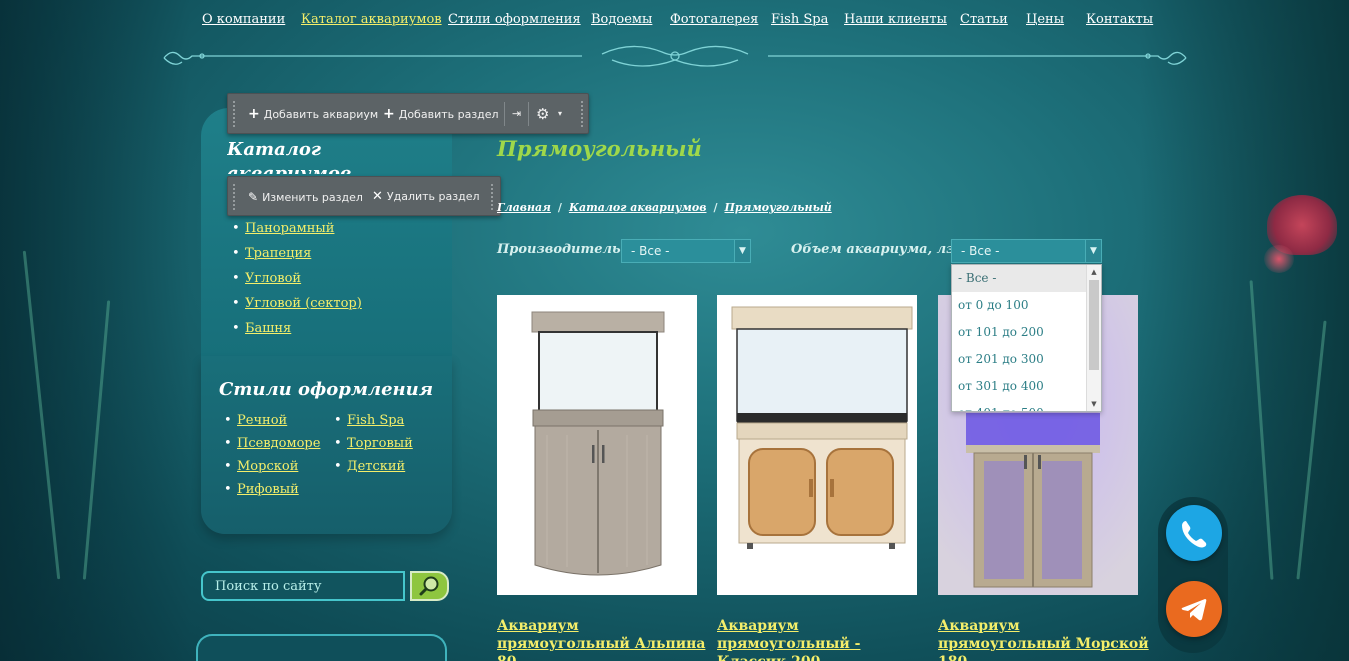 The image size is (1349, 661). Describe the element at coordinates (561, 249) in the screenshot. I see `manufacturer-filter-label: Производитель:` at that location.